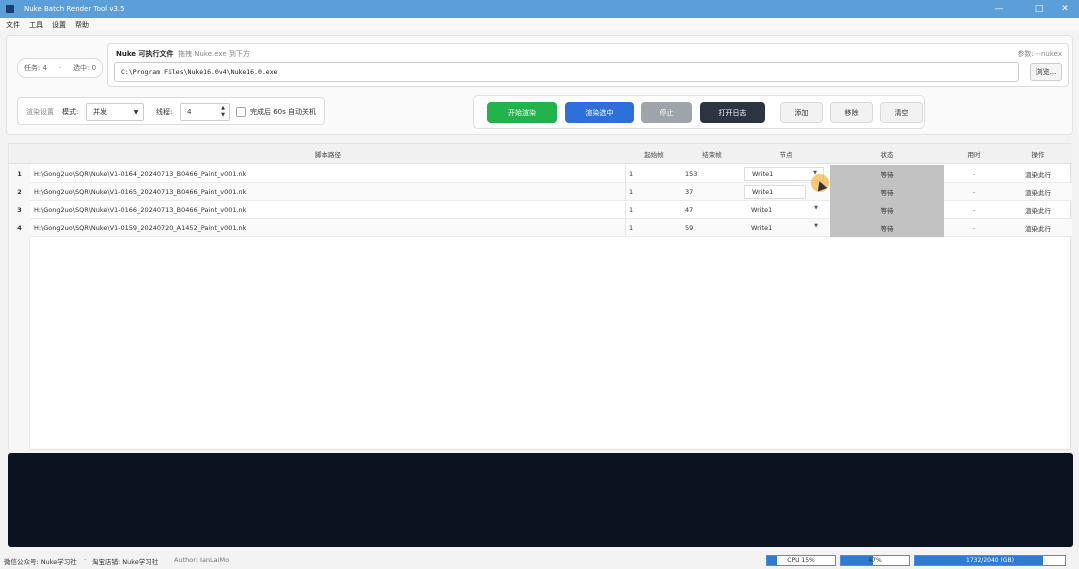 The image size is (1079, 569). What do you see at coordinates (202, 560) in the screenshot?
I see `author-info: Author: IanLaiMo` at bounding box center [202, 560].